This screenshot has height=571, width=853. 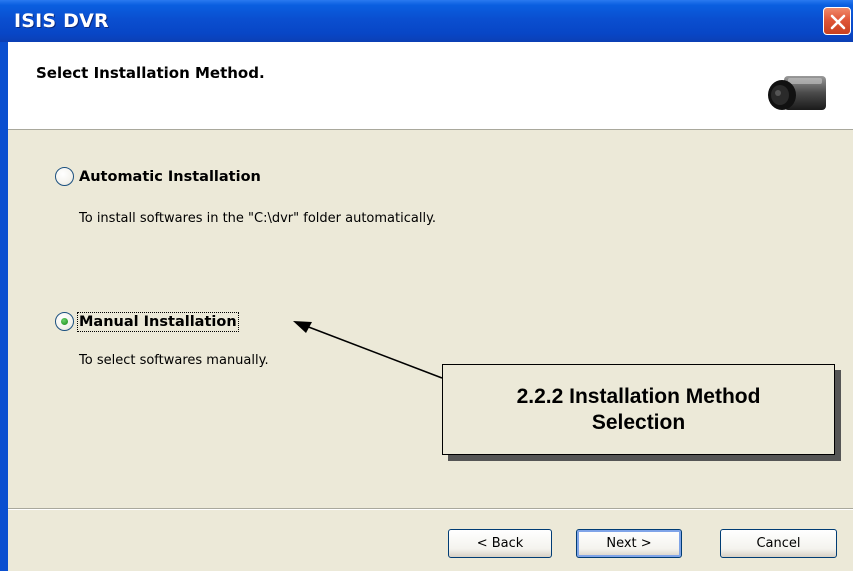 What do you see at coordinates (4, 306) in the screenshot?
I see `window-border-left` at bounding box center [4, 306].